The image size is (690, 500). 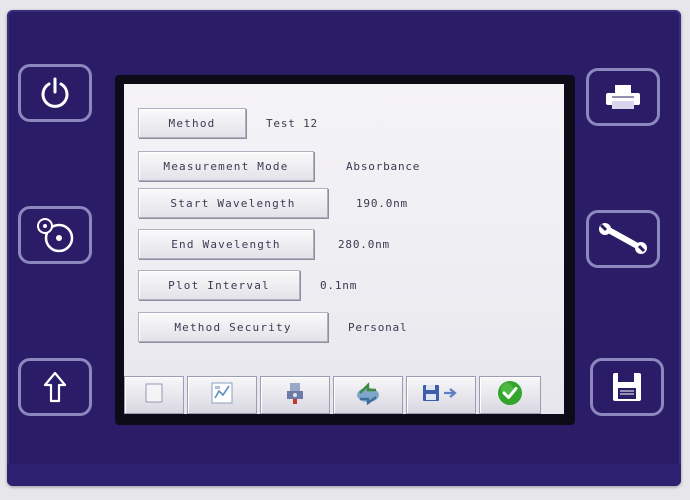 What do you see at coordinates (344, 475) in the screenshot?
I see `bezel-lower-strip` at bounding box center [344, 475].